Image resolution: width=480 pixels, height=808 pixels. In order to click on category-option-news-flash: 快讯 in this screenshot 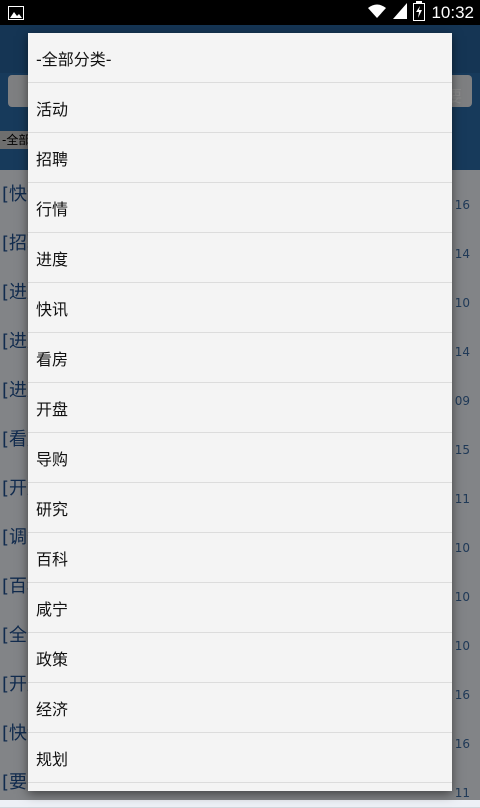, I will do `click(240, 308)`.